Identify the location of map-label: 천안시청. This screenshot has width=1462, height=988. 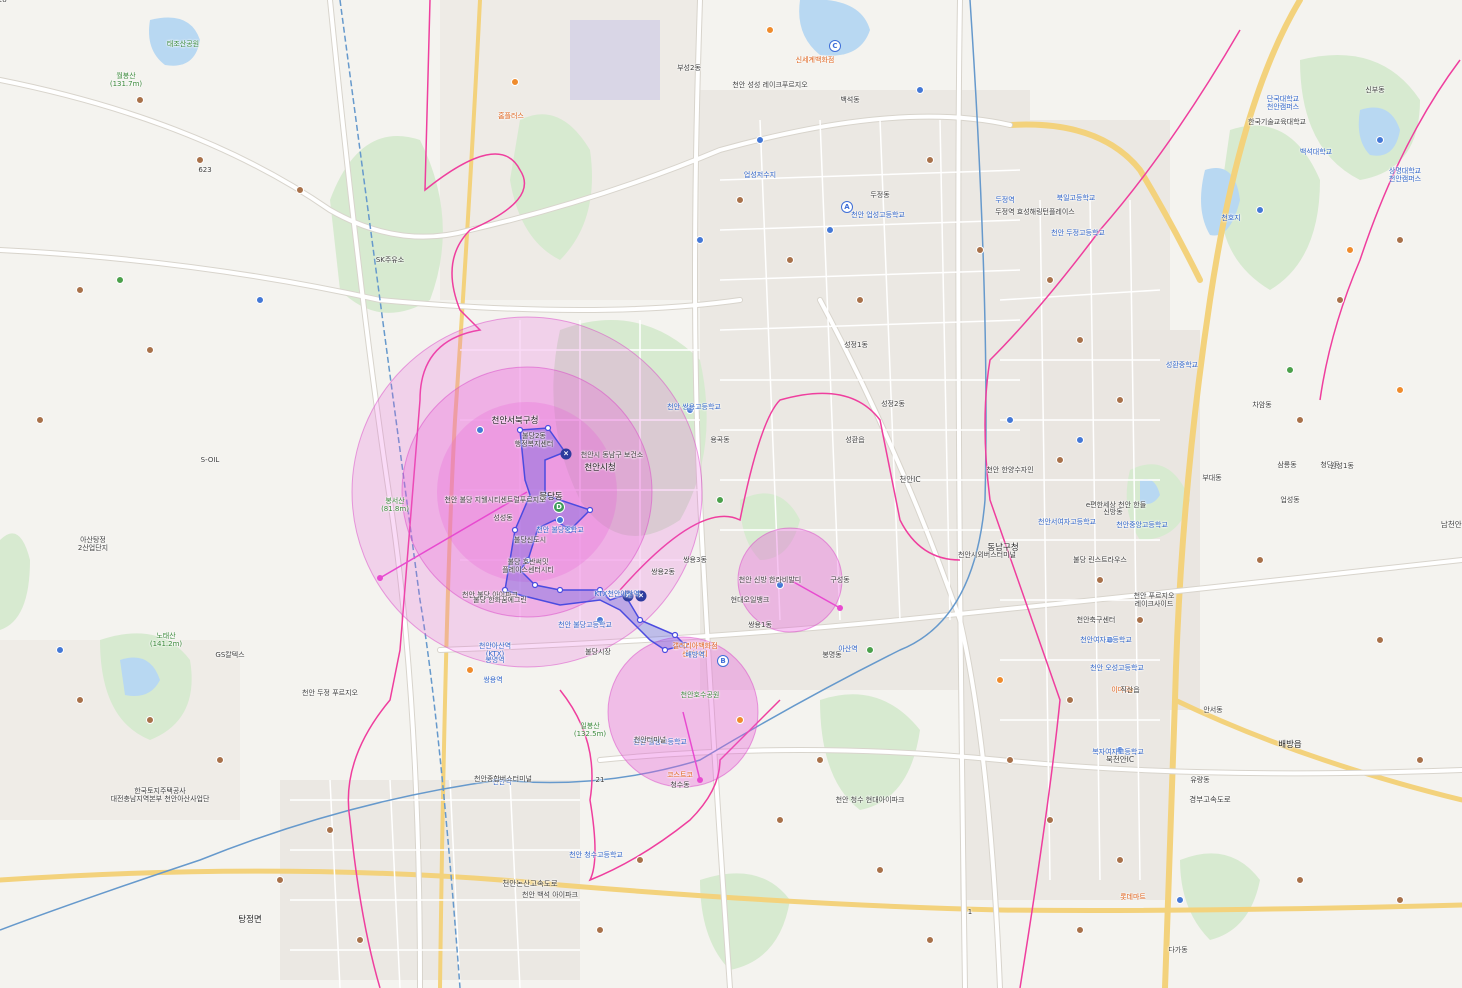
(599, 468).